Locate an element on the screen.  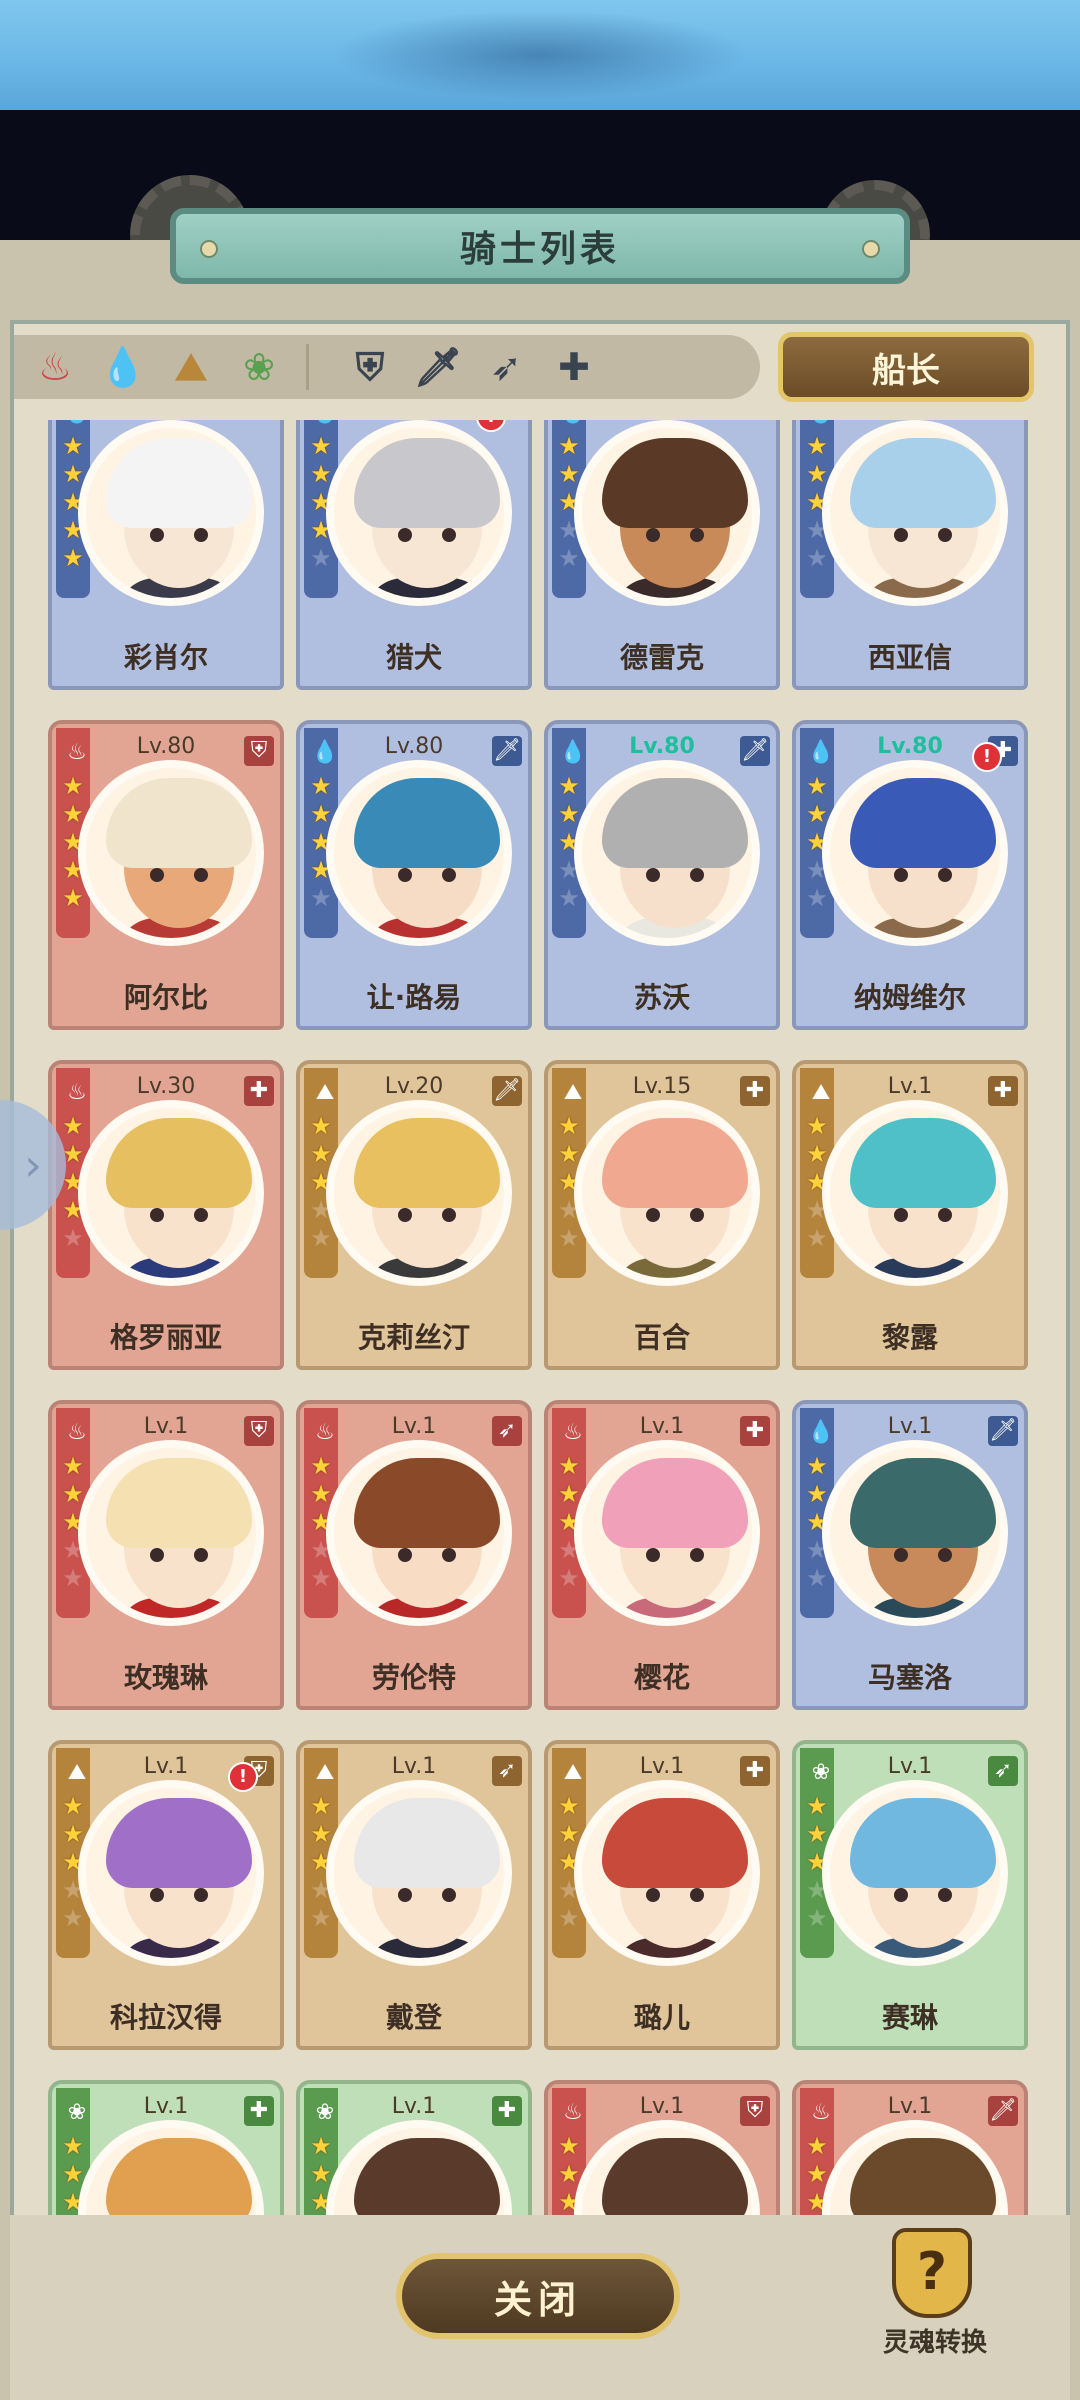
knight-card: ♨ ★ ★ ★ ★ ★ ➶ Lv.1 劳伦特 is located at coordinates (414, 1555).